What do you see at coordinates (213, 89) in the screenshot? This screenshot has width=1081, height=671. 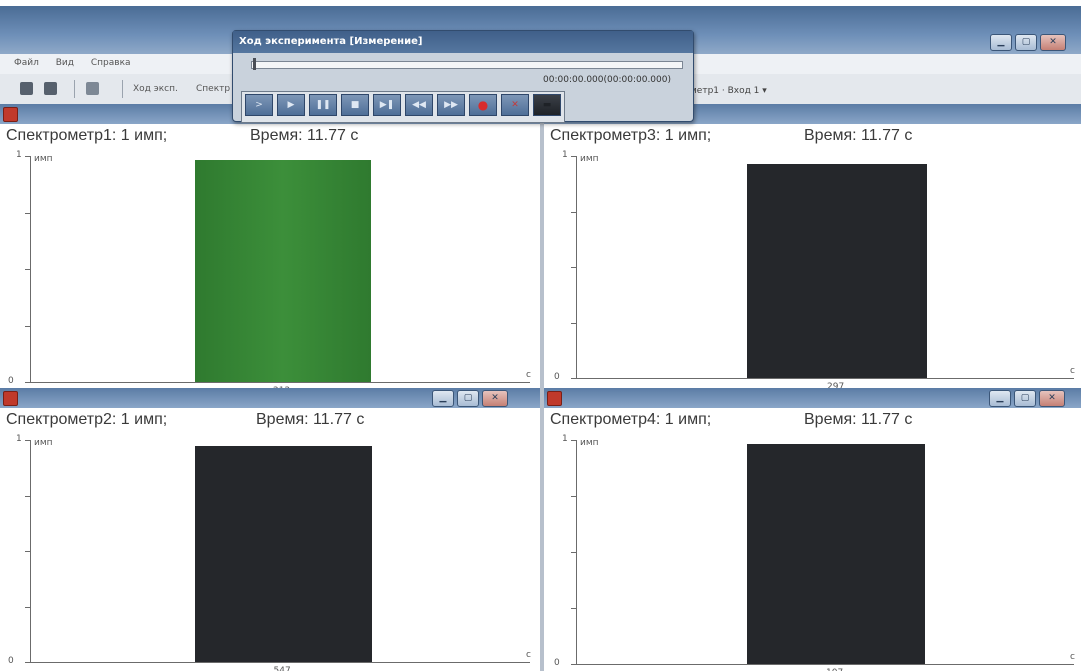 I see `toolbar-spectro-button: Спектр` at bounding box center [213, 89].